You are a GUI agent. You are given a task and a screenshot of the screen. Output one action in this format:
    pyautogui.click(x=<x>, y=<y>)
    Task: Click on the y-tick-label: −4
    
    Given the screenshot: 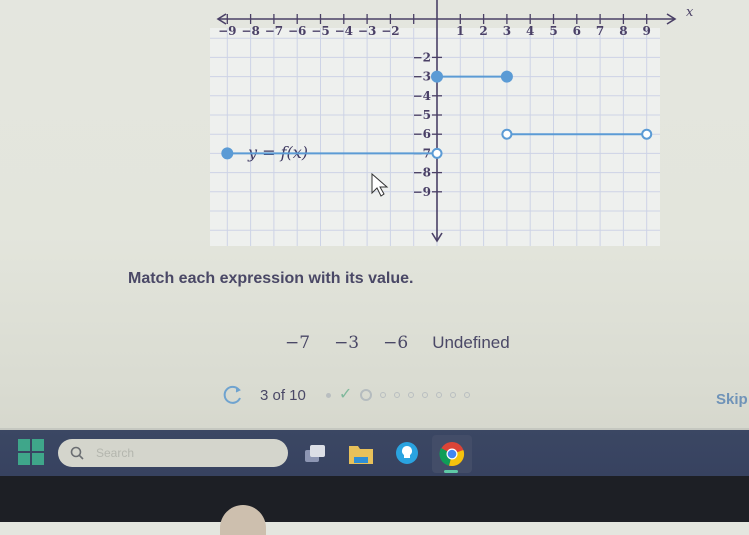 What is the action you would take?
    pyautogui.click(x=422, y=96)
    